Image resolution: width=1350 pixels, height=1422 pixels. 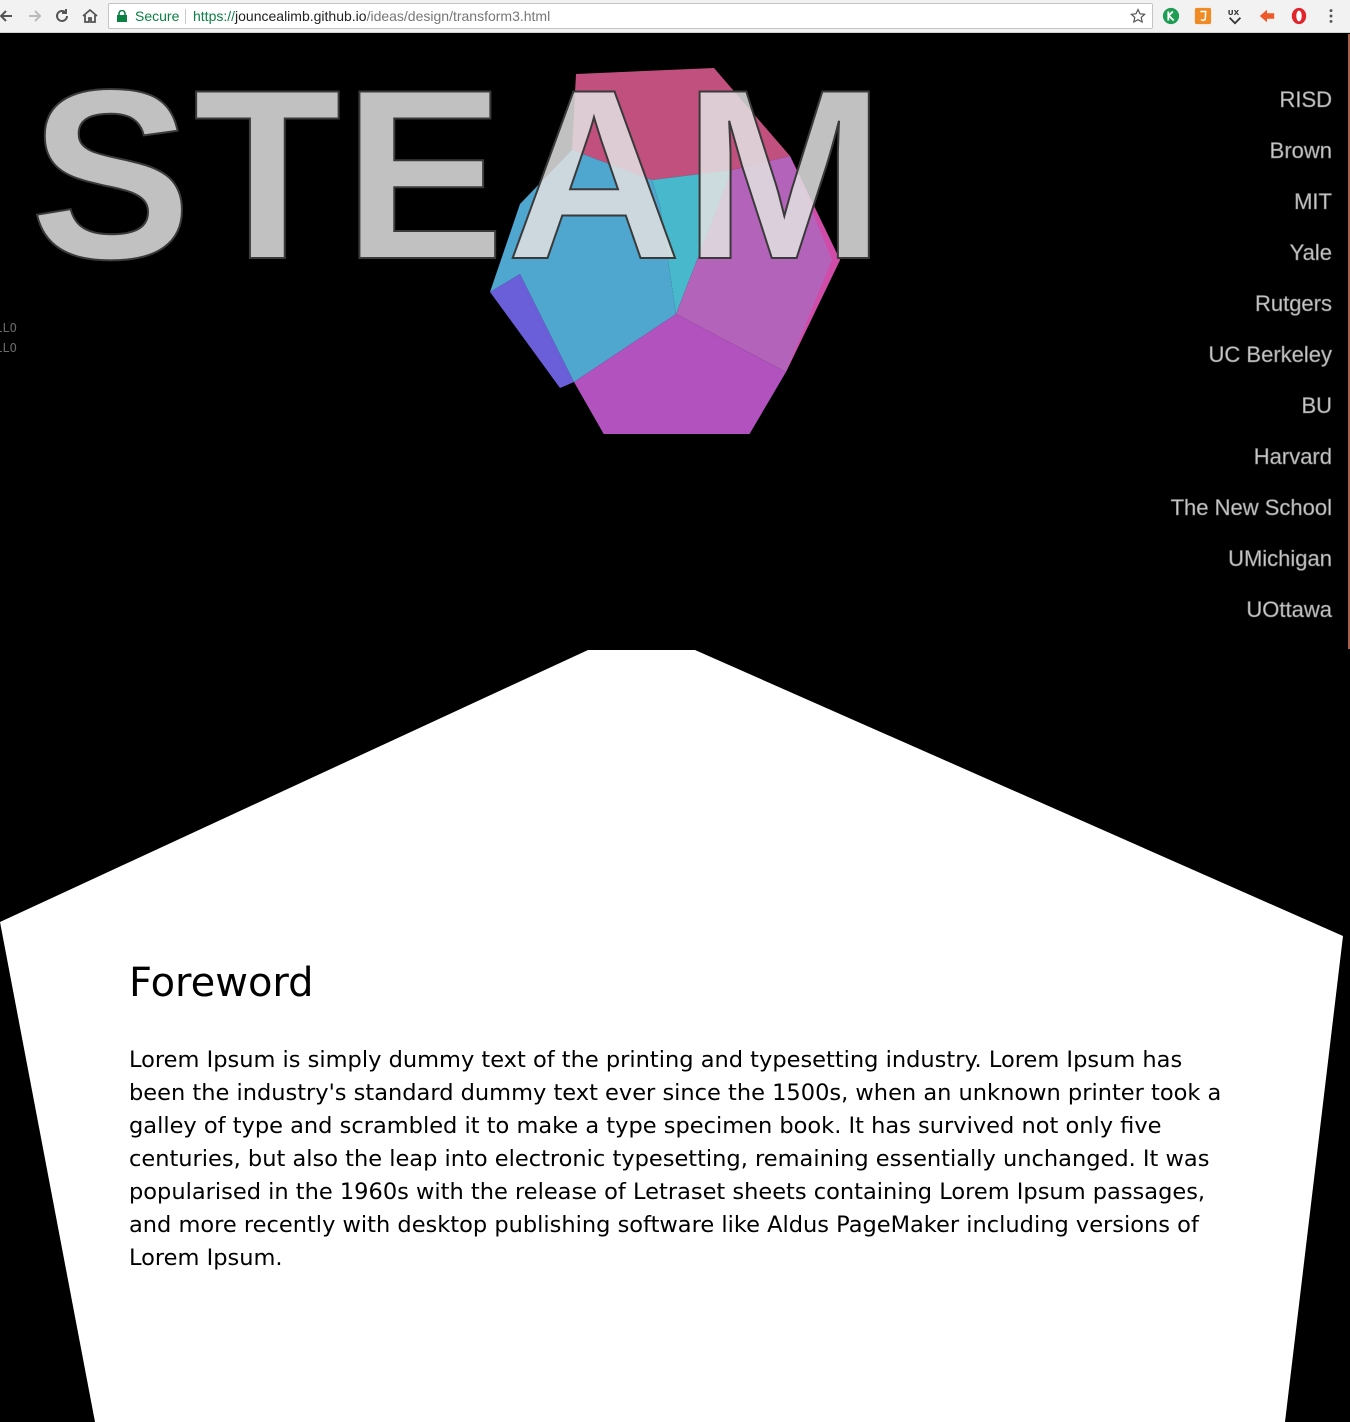 What do you see at coordinates (1171, 16) in the screenshot?
I see `k-extension-icon` at bounding box center [1171, 16].